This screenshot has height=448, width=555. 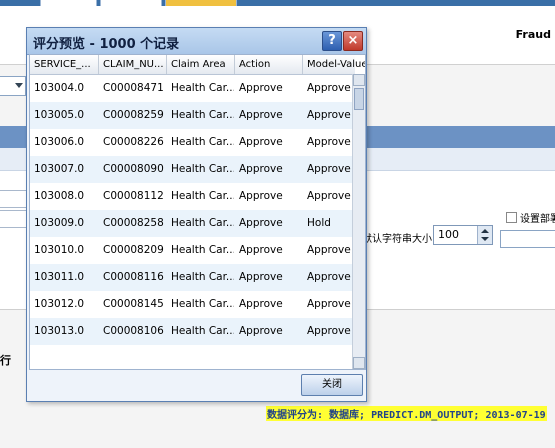 What do you see at coordinates (397, 239) in the screenshot?
I see `string-size-label: 默认字符串大小` at bounding box center [397, 239].